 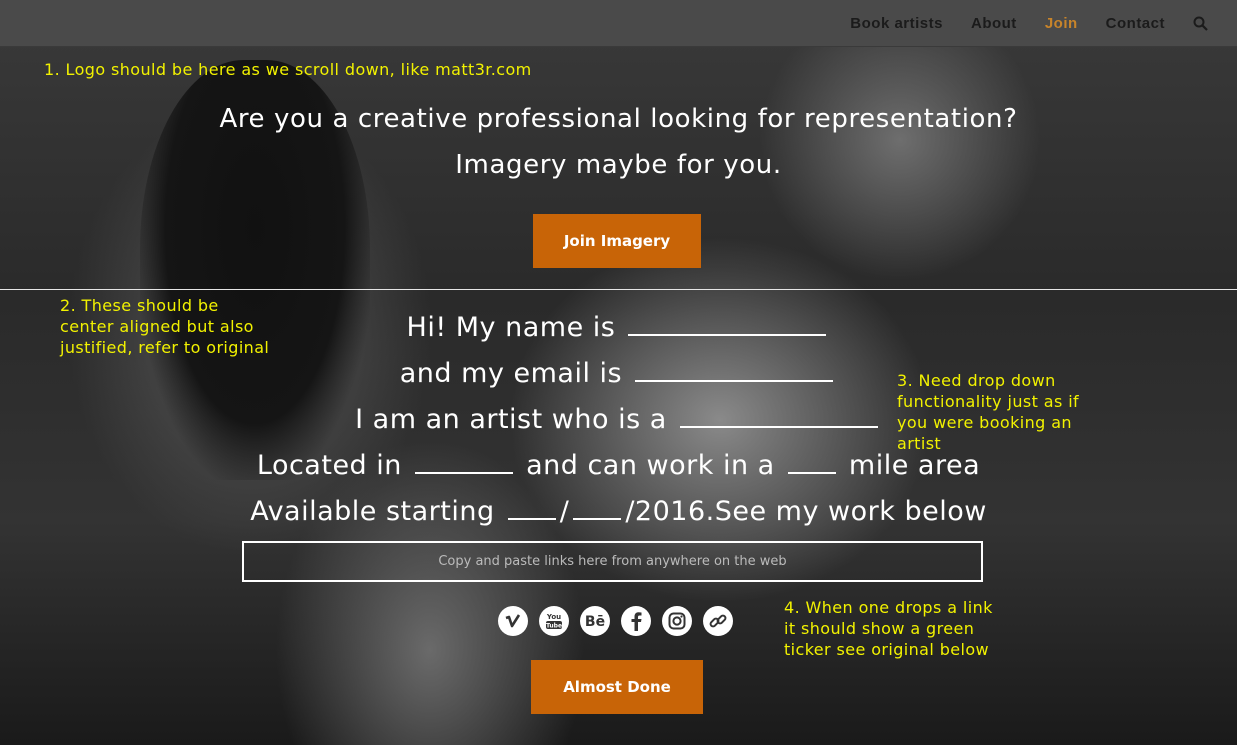 I want to click on vimeo-icon, so click(x=513, y=621).